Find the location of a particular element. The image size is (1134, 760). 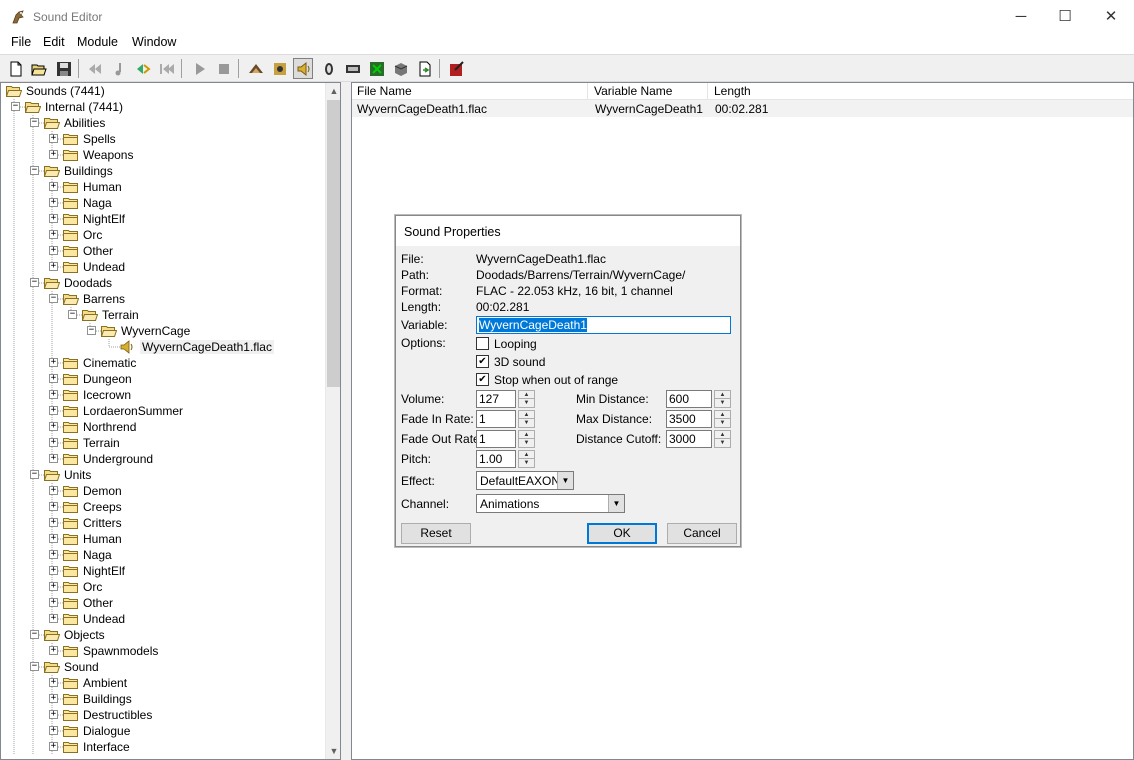

min-distance-spinner: ▲ ▼ is located at coordinates (722, 399).